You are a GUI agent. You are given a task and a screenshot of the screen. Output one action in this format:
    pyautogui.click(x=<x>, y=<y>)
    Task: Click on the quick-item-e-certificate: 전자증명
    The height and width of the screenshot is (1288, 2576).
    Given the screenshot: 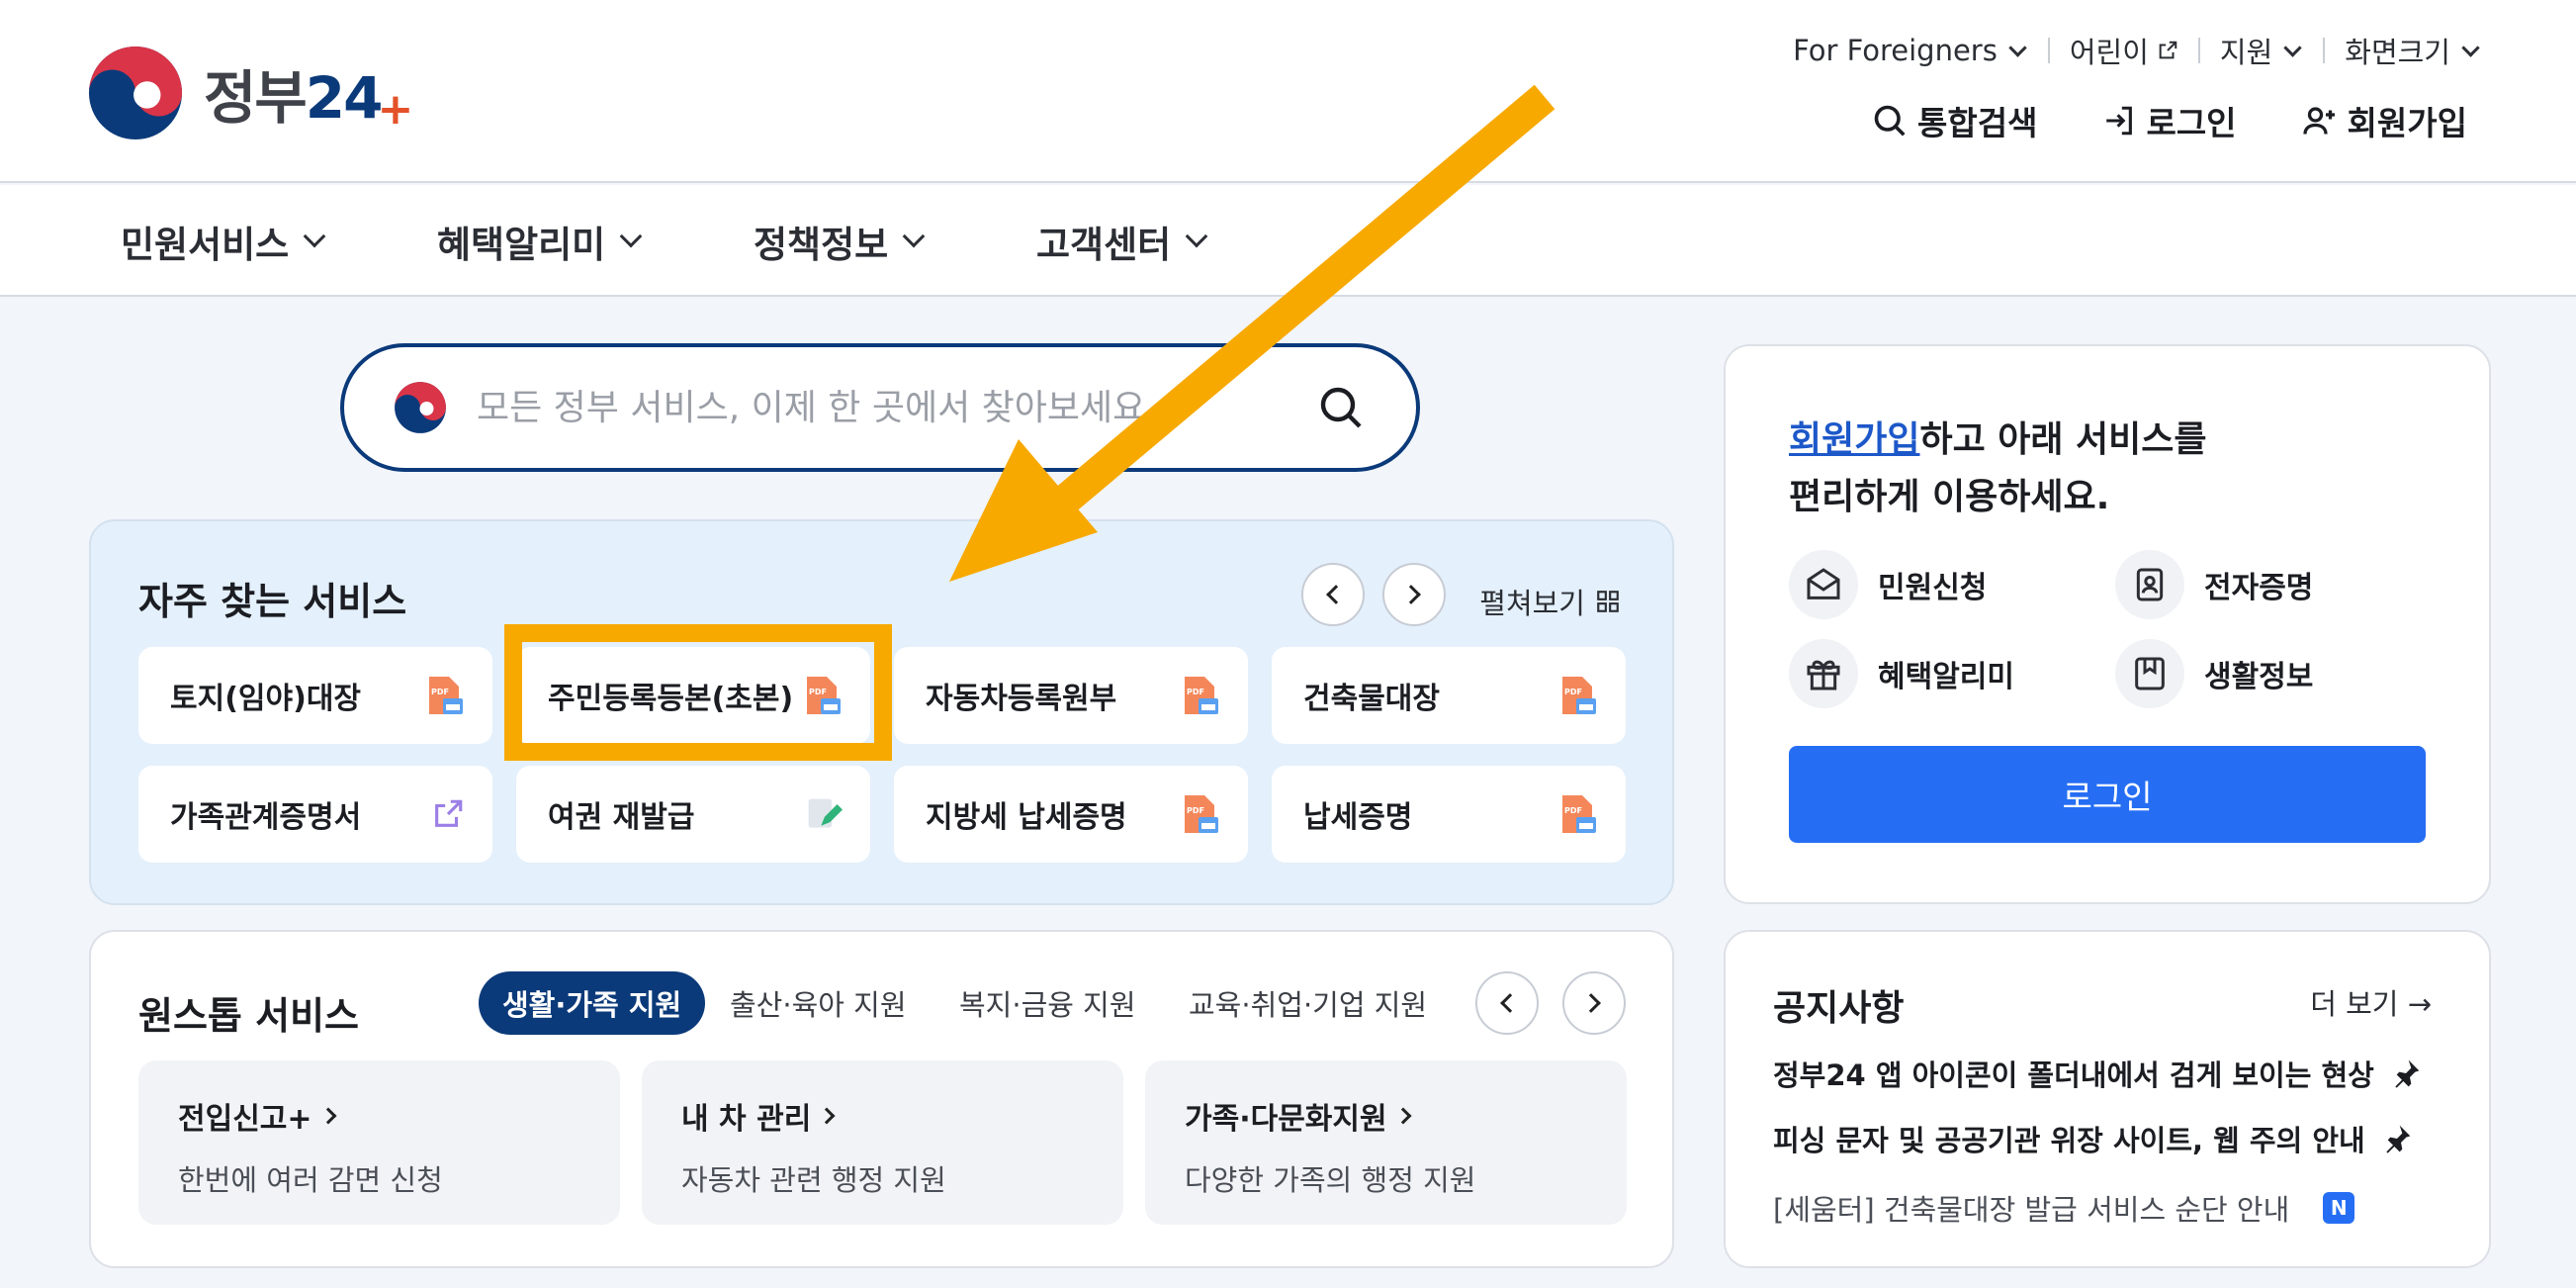 What is the action you would take?
    pyautogui.click(x=2214, y=584)
    